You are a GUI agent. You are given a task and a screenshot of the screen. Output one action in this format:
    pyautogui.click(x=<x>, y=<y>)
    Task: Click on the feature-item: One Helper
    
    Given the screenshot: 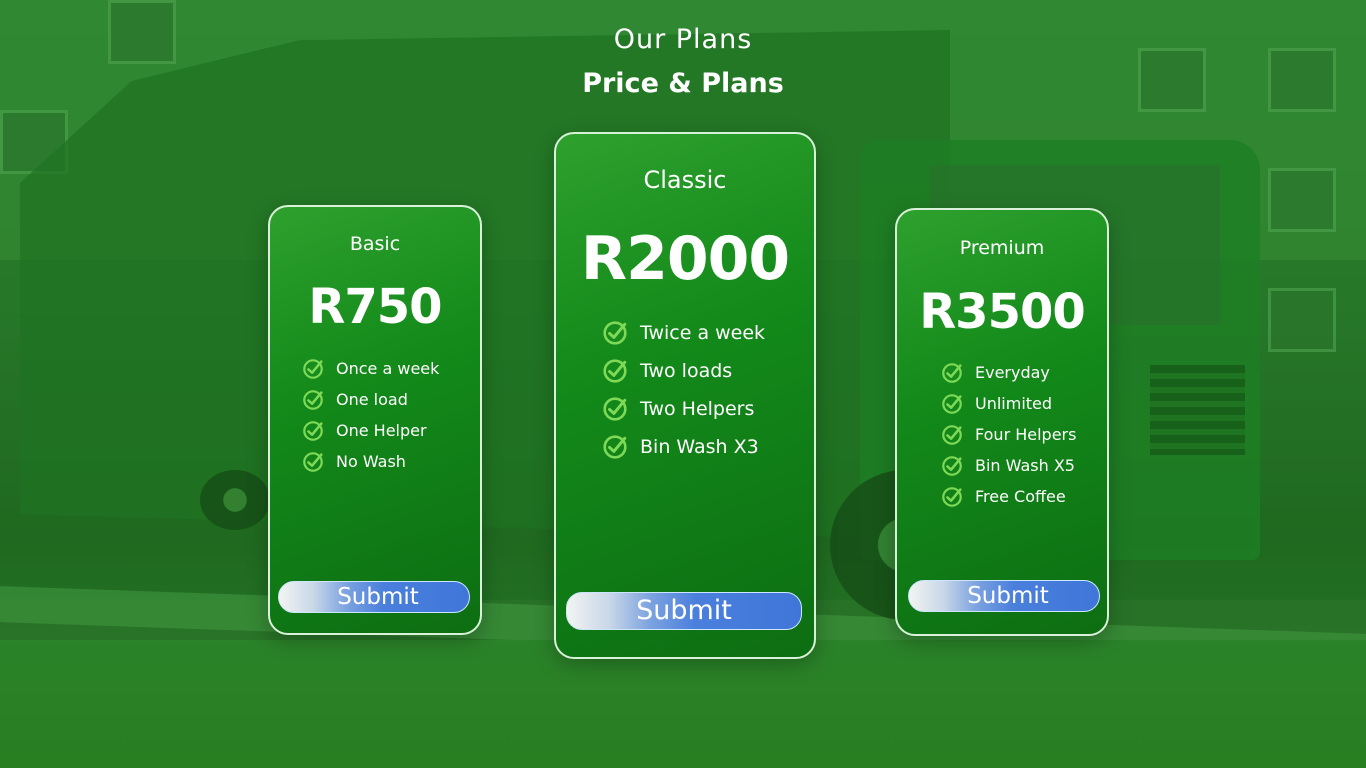 What is the action you would take?
    pyautogui.click(x=370, y=430)
    